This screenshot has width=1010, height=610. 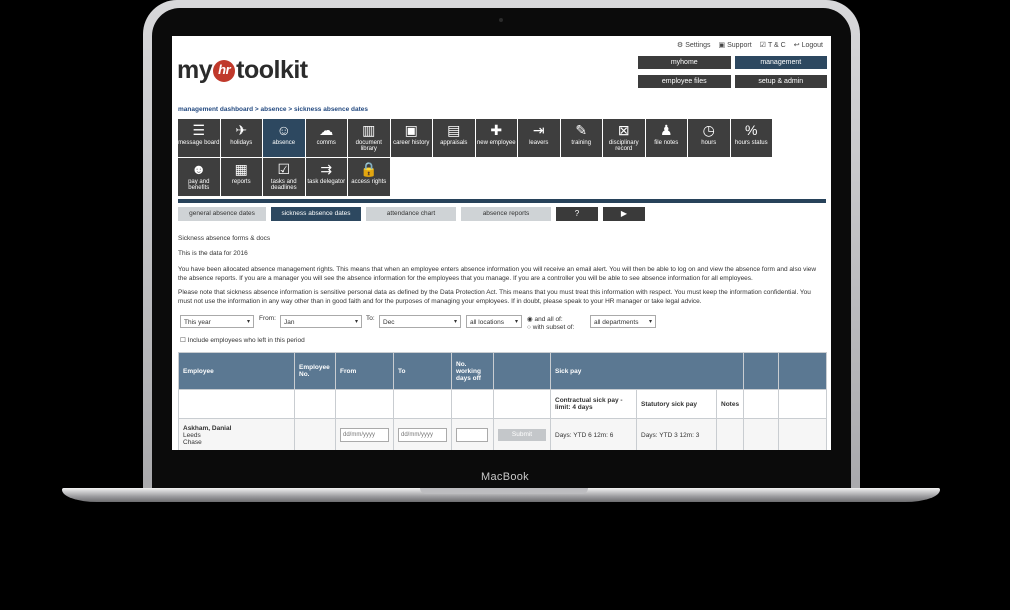 What do you see at coordinates (494, 322) in the screenshot?
I see `locations-select: all locations` at bounding box center [494, 322].